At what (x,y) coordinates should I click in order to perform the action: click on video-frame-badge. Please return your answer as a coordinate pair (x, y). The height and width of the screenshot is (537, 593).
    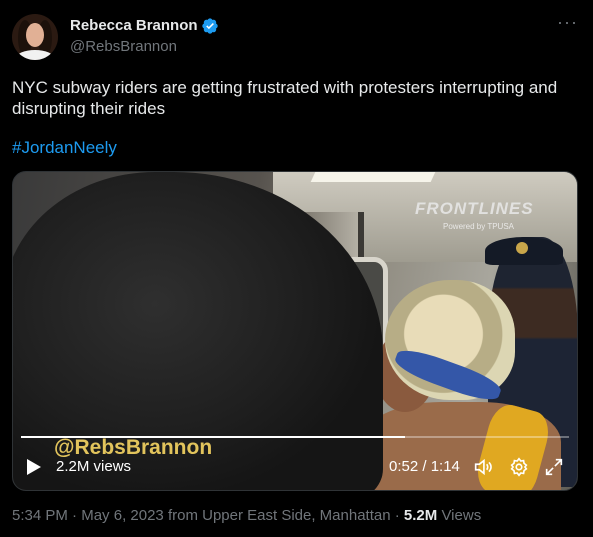
    Looking at the image, I should click on (522, 248).